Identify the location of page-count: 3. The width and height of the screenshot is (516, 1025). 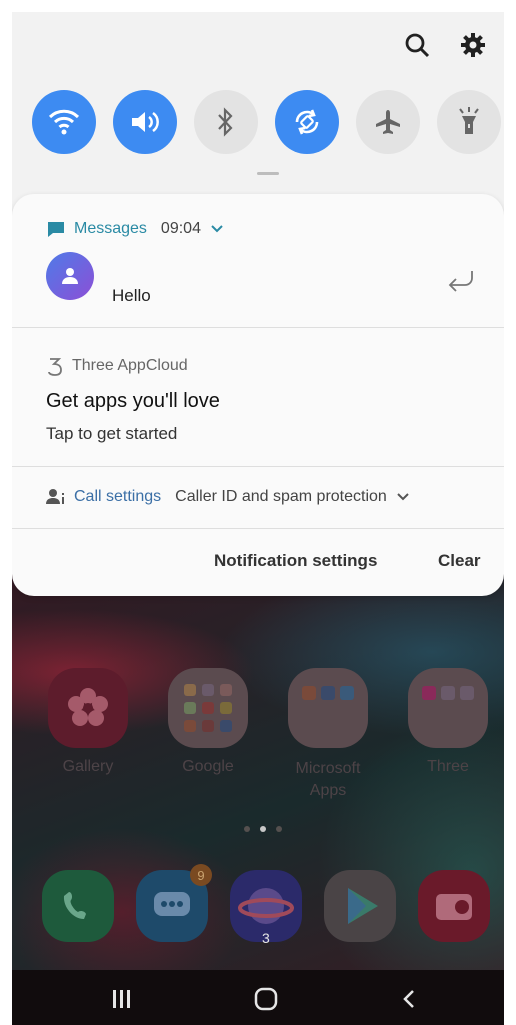
(266, 938).